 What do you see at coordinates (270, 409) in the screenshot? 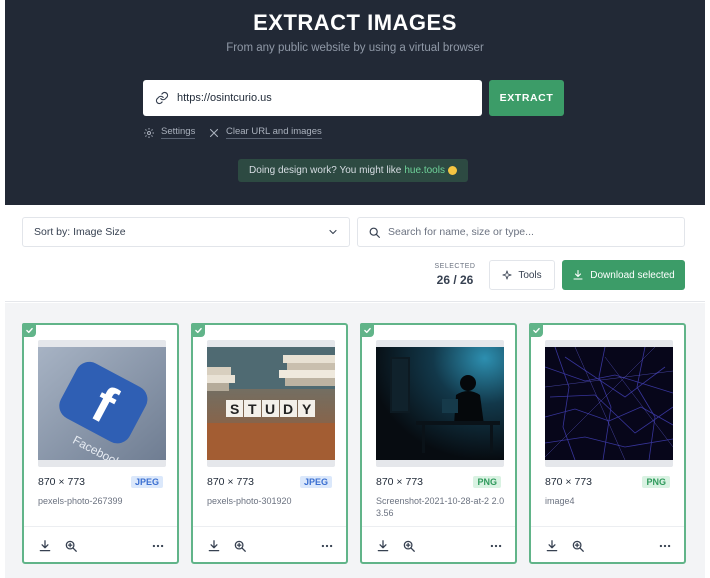
I see `cube-letter-u: U` at bounding box center [270, 409].